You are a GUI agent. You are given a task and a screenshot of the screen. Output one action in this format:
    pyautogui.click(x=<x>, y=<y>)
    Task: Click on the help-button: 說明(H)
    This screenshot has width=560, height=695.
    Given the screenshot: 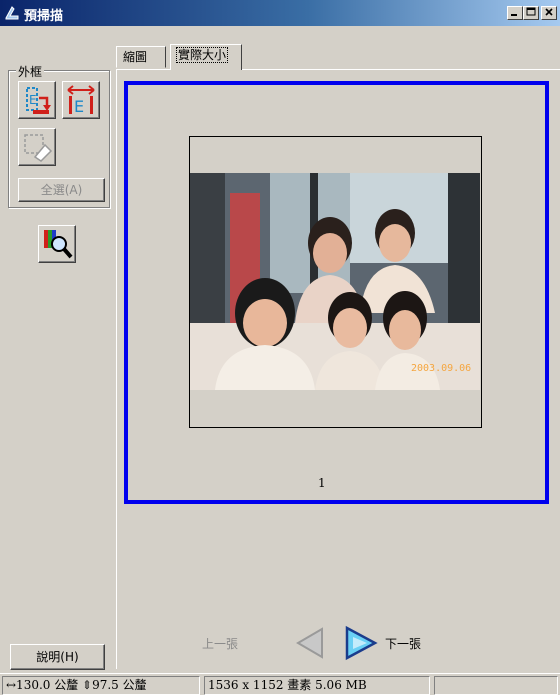 What is the action you would take?
    pyautogui.click(x=57, y=657)
    